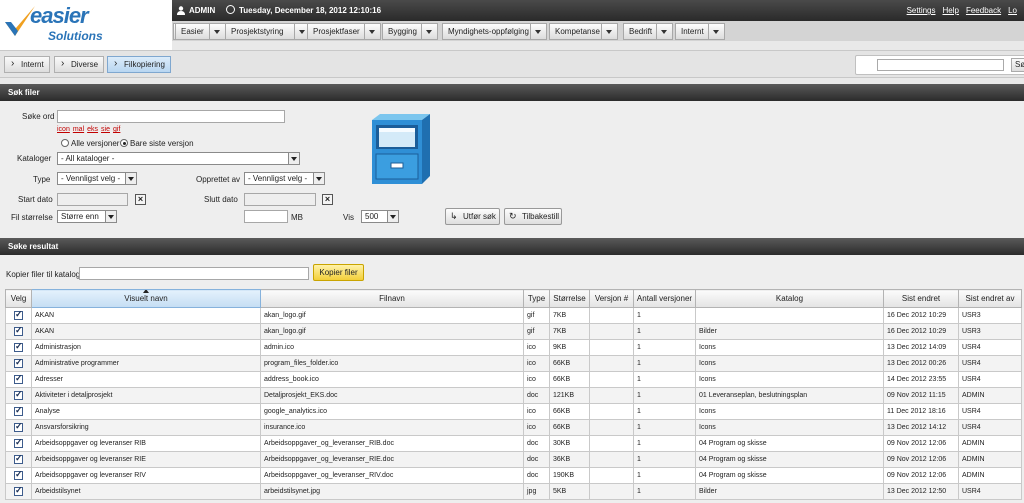 The width and height of the screenshot is (1024, 503). What do you see at coordinates (533, 216) in the screenshot?
I see `reset-button: ↻ Tilbakestill` at bounding box center [533, 216].